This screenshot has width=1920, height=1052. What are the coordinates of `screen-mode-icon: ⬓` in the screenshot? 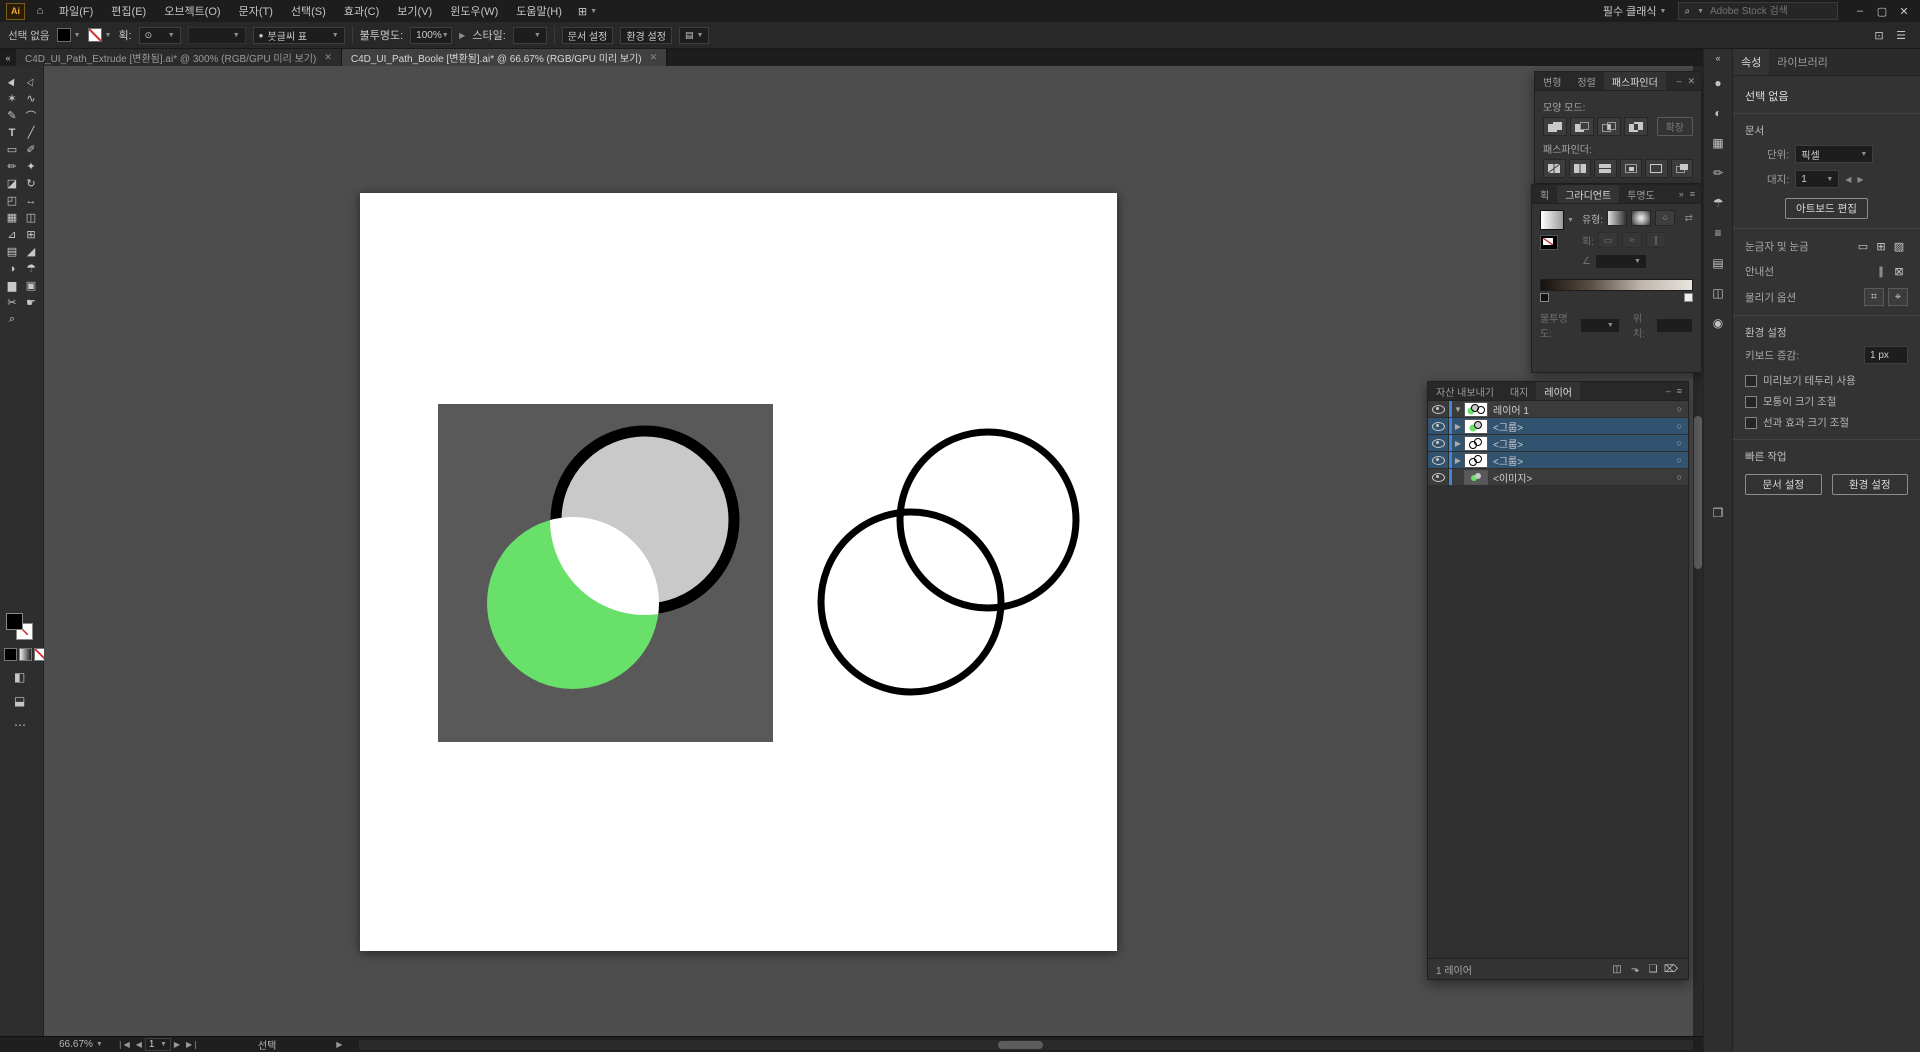 It's located at (19, 701).